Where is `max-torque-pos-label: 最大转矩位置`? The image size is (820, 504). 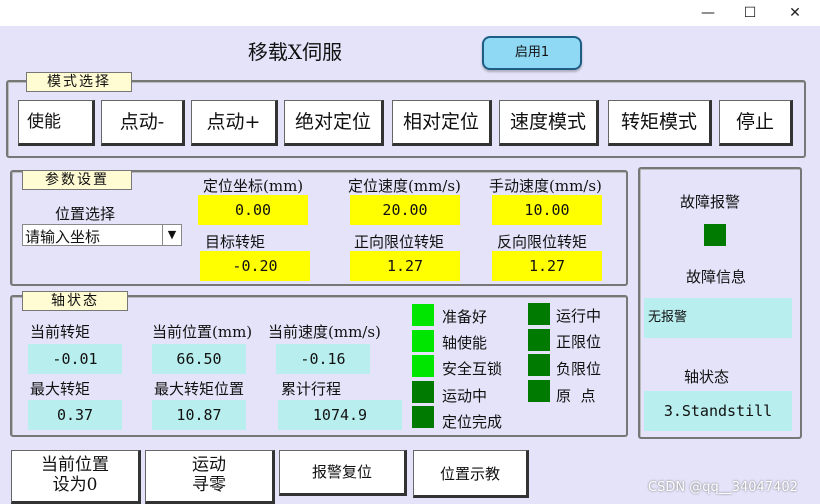 max-torque-pos-label: 最大转矩位置 is located at coordinates (199, 389).